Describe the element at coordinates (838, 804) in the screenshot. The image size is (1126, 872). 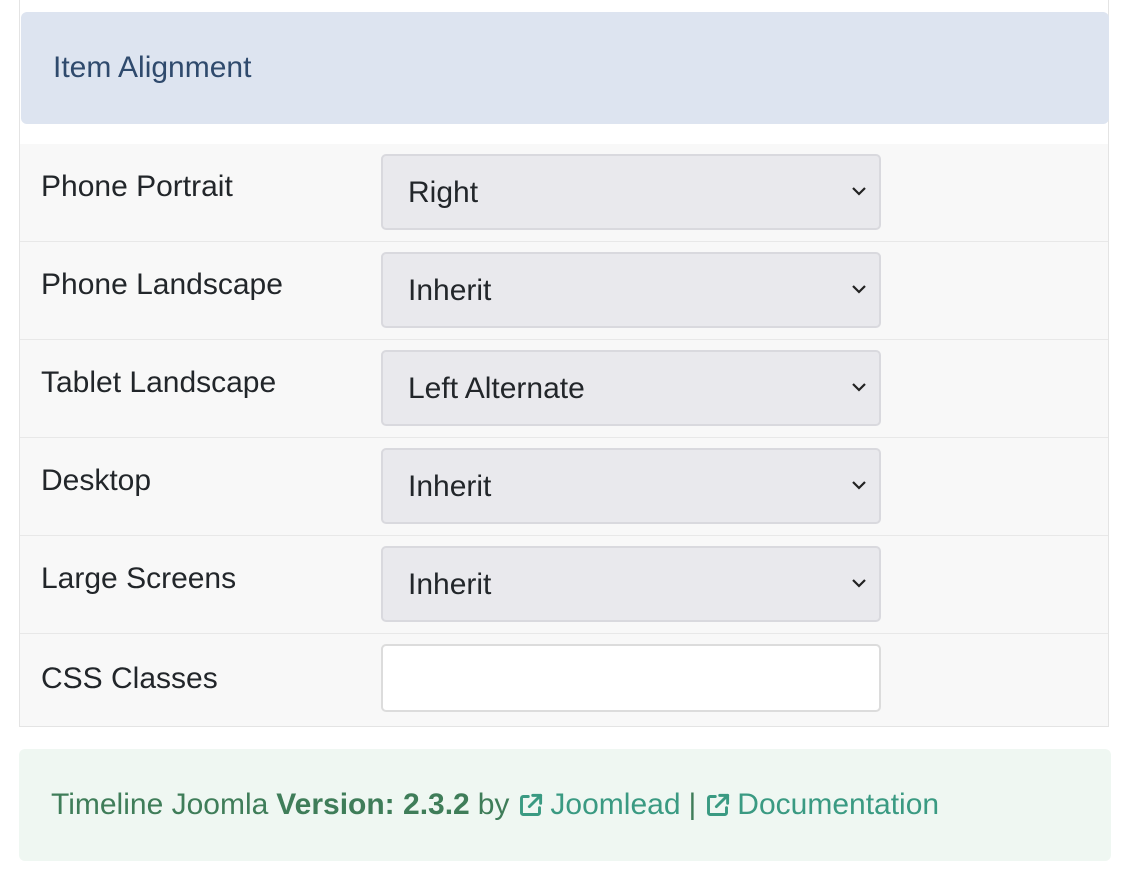
I see `documentation-link-label: Documentation` at that location.